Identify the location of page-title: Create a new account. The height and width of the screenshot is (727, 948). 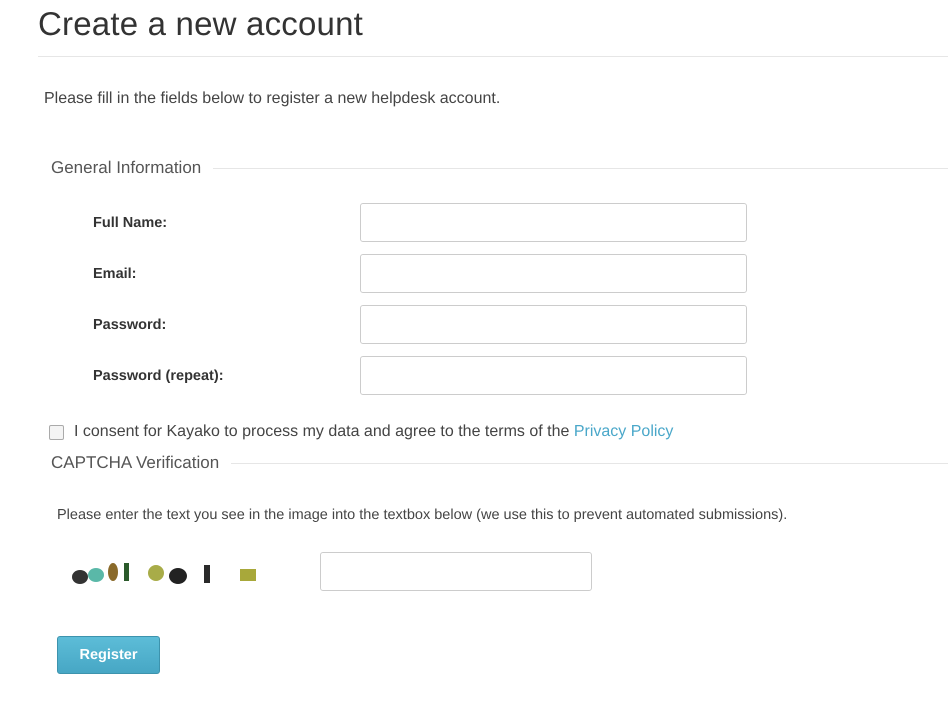
(493, 28).